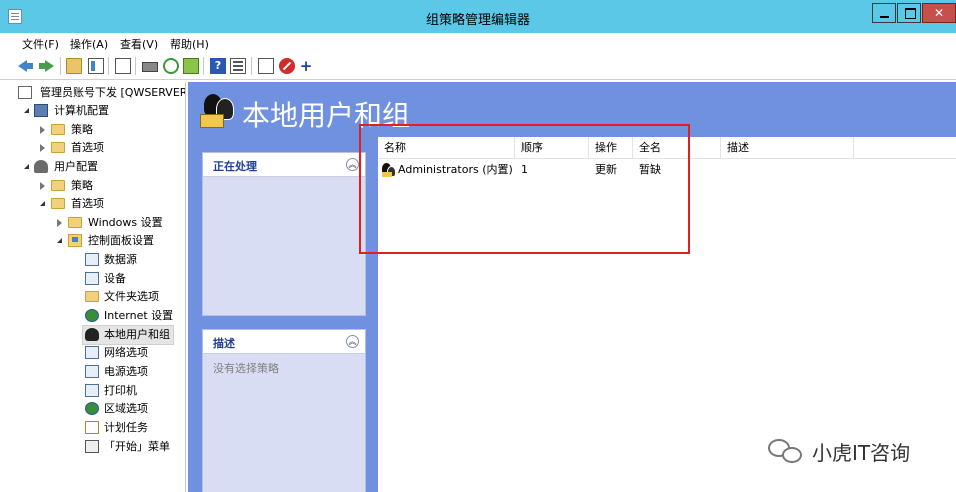 The height and width of the screenshot is (492, 956). I want to click on tree-item-label: 计划任务, so click(126, 427).